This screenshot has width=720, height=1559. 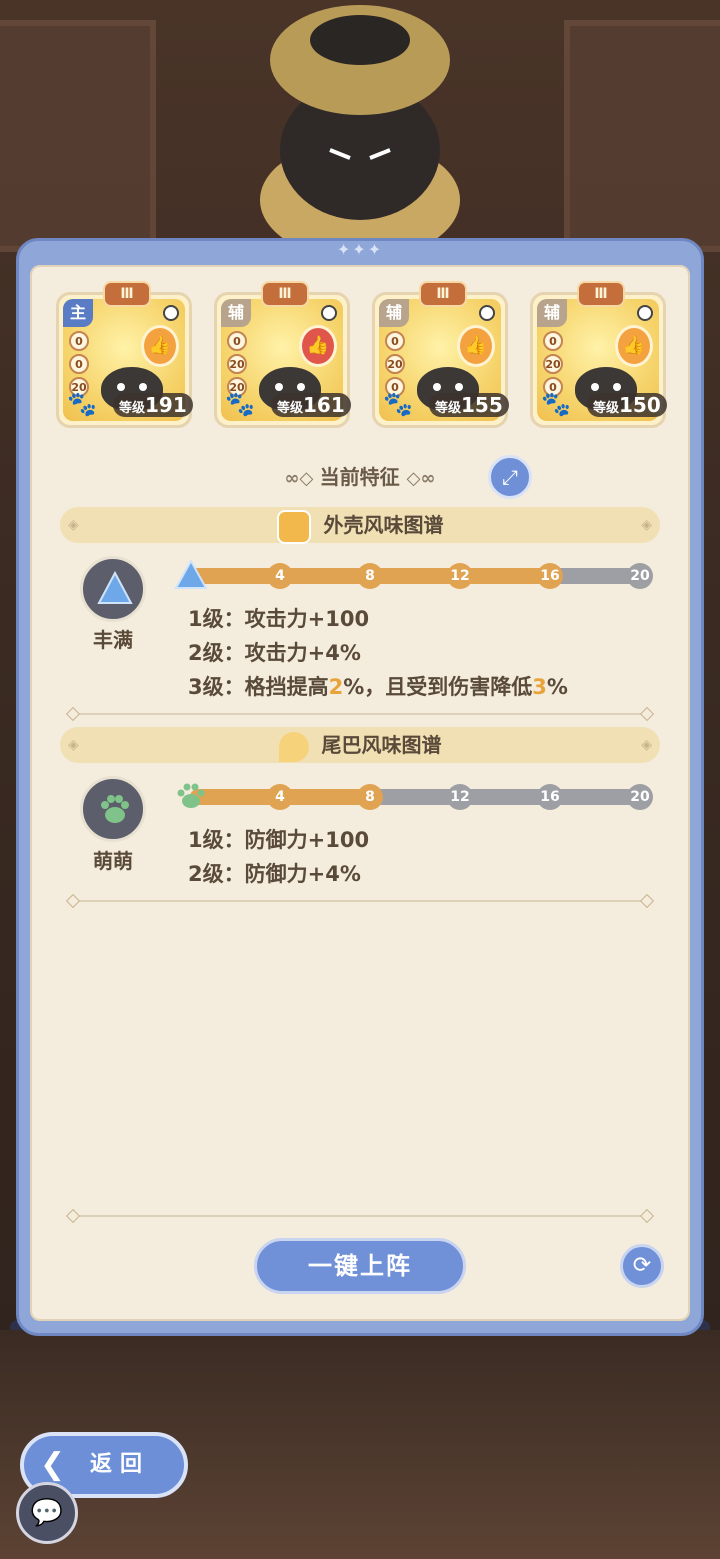 I want to click on trait-icon-plump, so click(x=113, y=589).